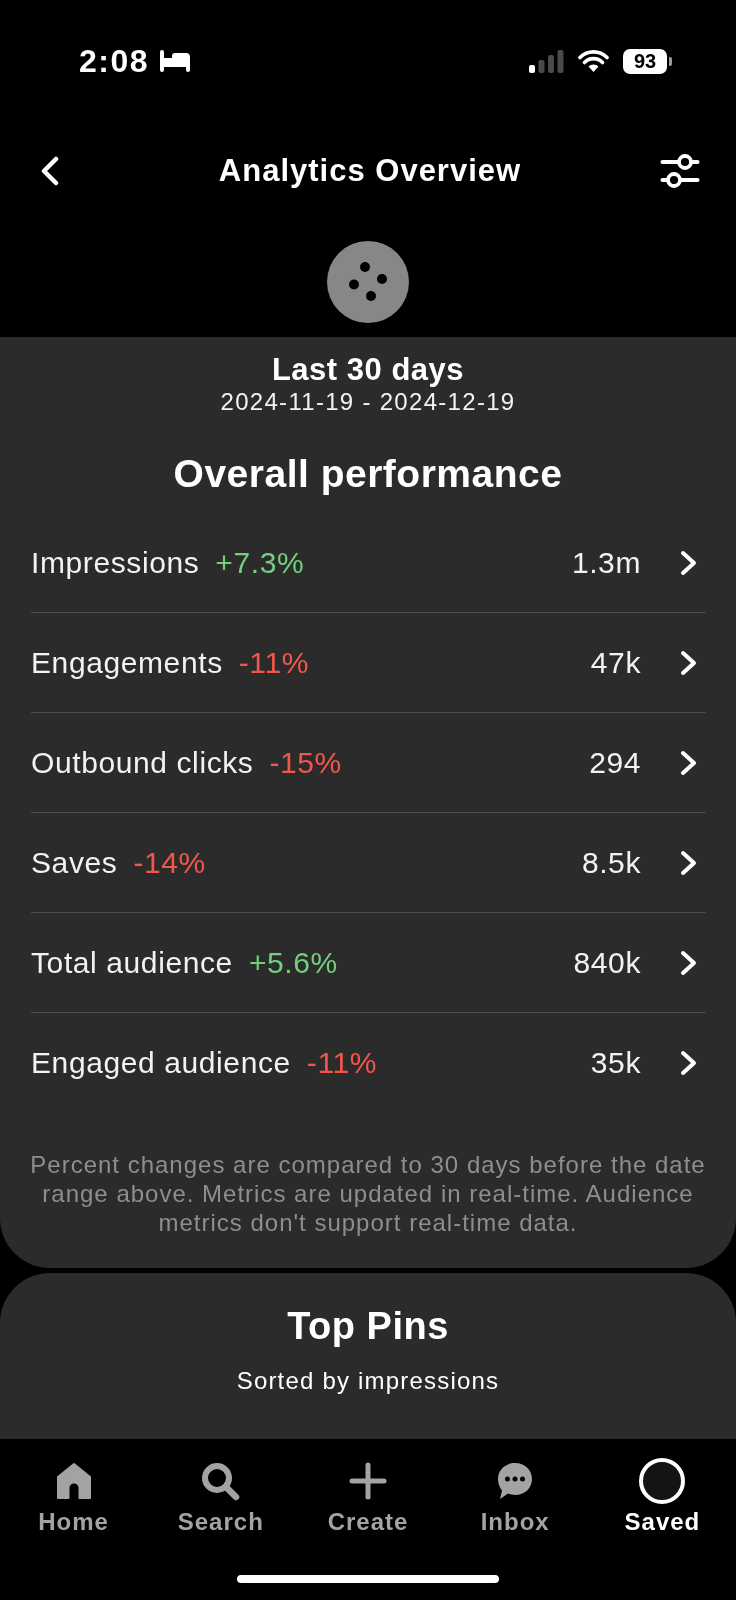  Describe the element at coordinates (221, 1481) in the screenshot. I see `search-icon` at that location.